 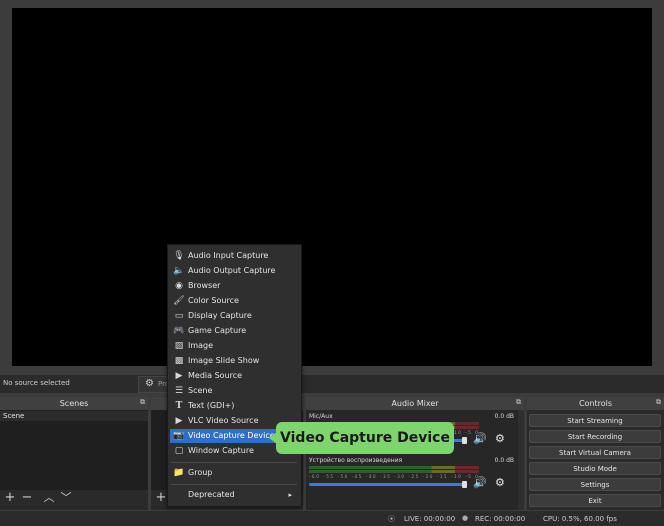 What do you see at coordinates (595, 468) in the screenshot?
I see `studio-mode-button: Studio Mode` at bounding box center [595, 468].